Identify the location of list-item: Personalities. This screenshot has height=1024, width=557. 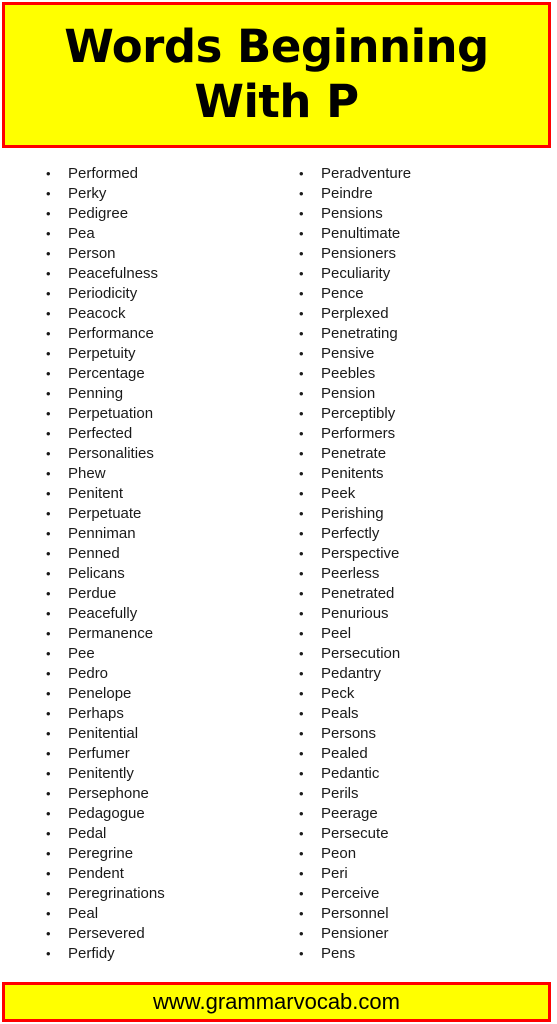
(148, 454).